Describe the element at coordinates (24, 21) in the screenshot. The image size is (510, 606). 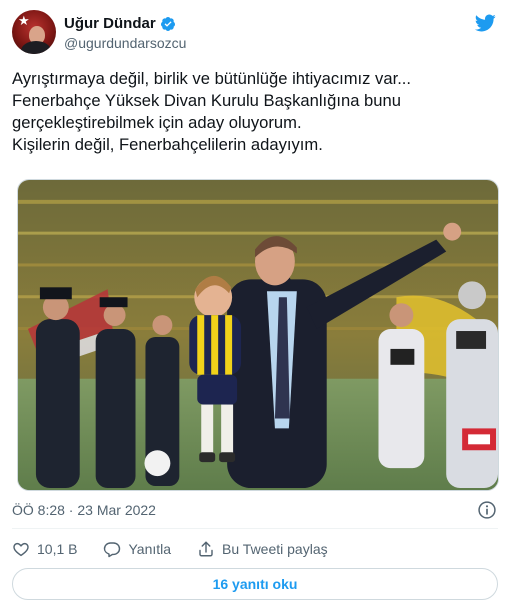
I see `star-icon: ★` at that location.